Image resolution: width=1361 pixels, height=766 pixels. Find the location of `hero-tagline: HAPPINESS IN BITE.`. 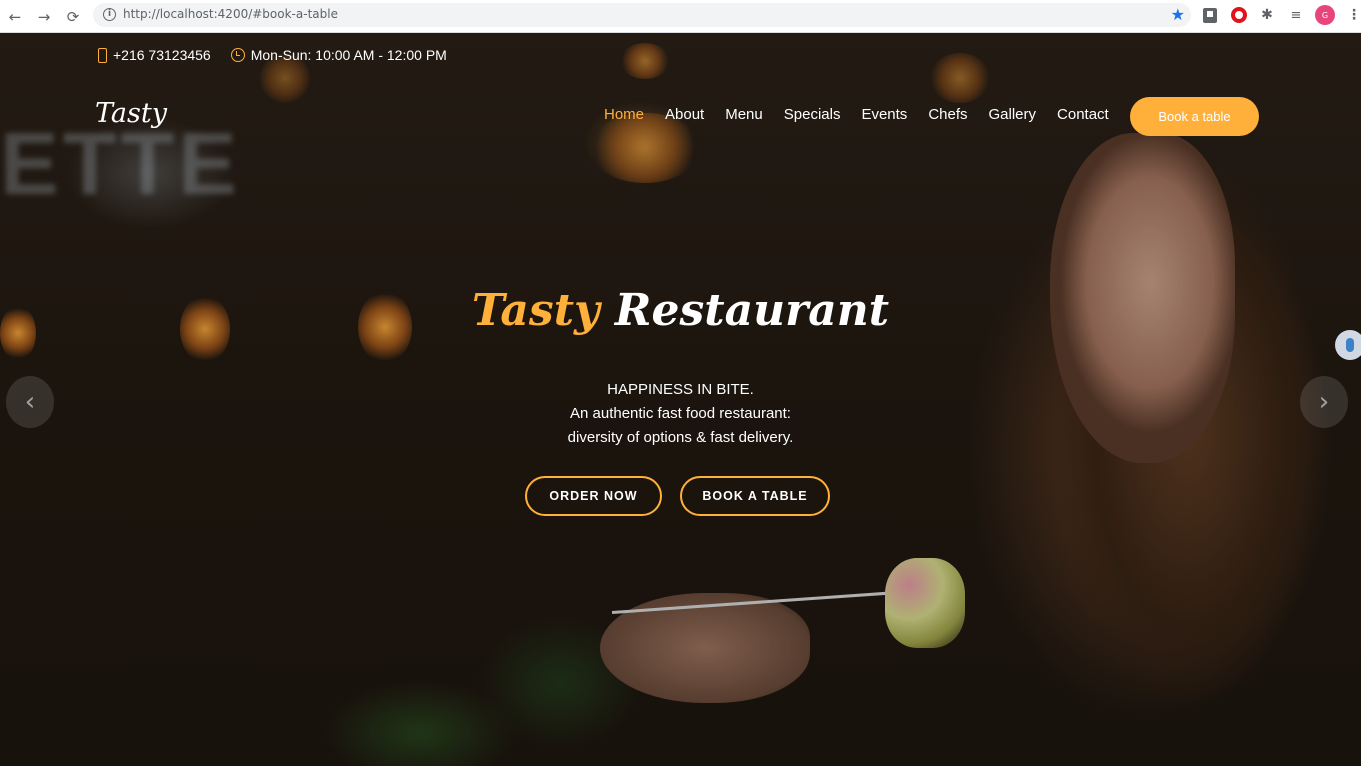

hero-tagline: HAPPINESS IN BITE. is located at coordinates (680, 389).